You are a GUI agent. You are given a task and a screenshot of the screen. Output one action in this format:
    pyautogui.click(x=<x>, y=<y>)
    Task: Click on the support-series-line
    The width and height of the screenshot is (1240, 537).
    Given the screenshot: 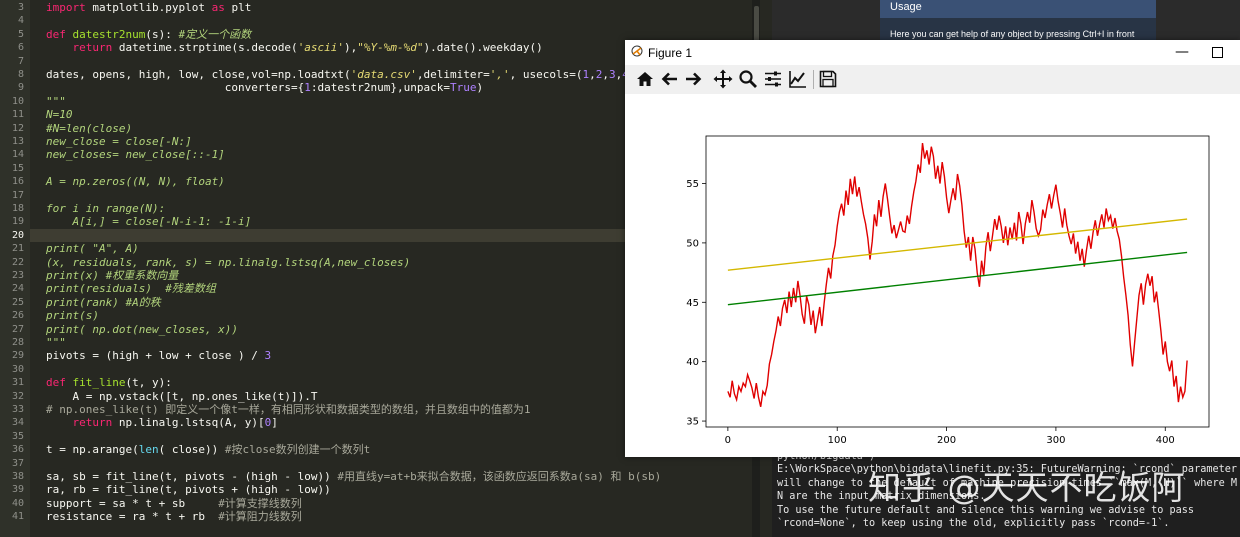 What is the action you would take?
    pyautogui.click(x=957, y=278)
    